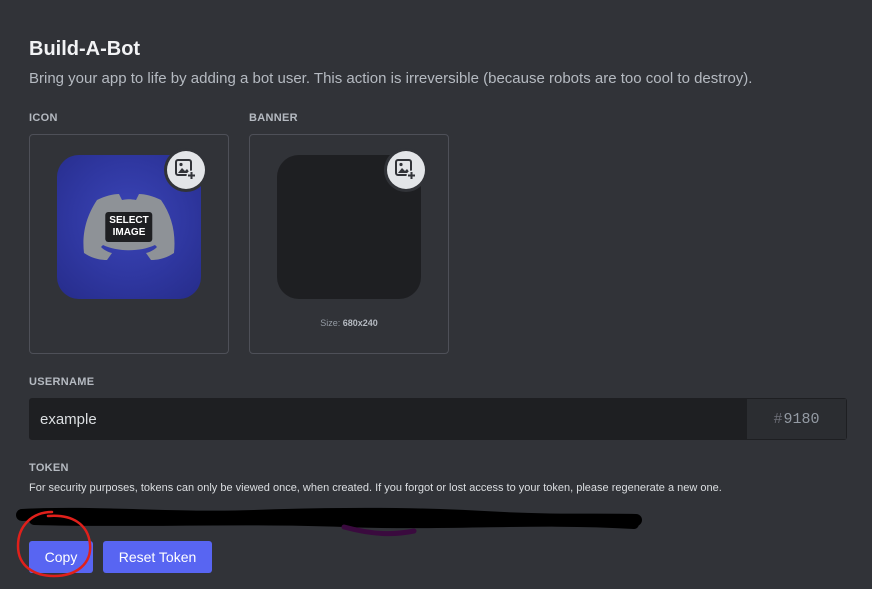 The width and height of the screenshot is (872, 589). I want to click on add-banner-image-button, so click(406, 170).